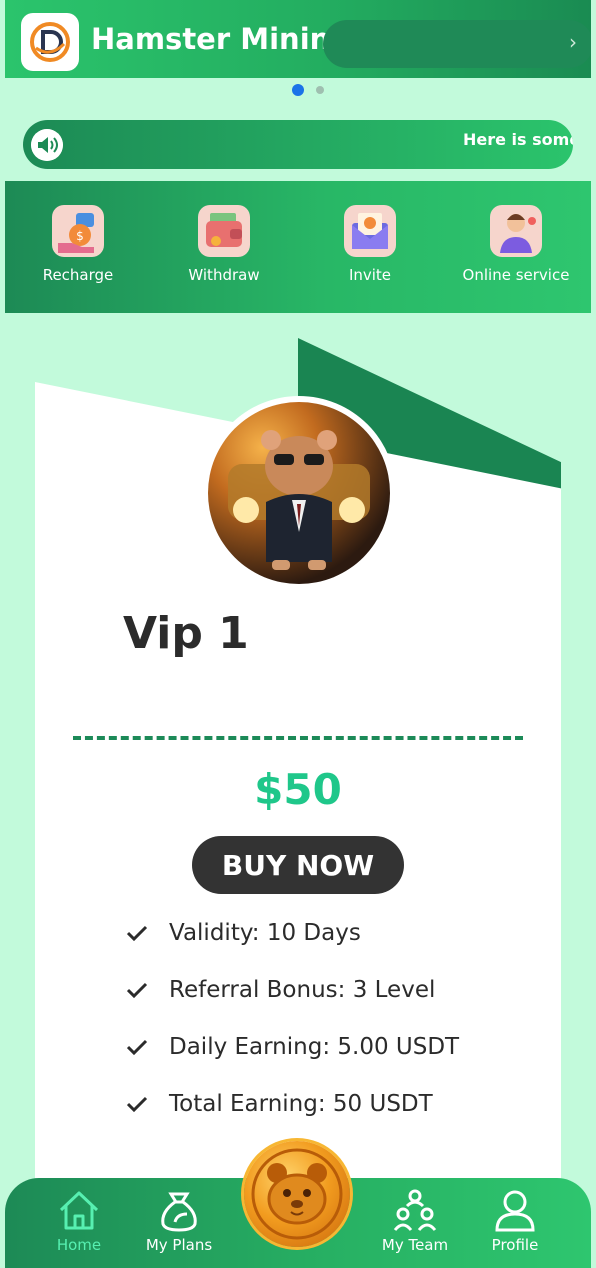 This screenshot has height=1268, width=596. I want to click on hamster-coin-icon, so click(297, 1194).